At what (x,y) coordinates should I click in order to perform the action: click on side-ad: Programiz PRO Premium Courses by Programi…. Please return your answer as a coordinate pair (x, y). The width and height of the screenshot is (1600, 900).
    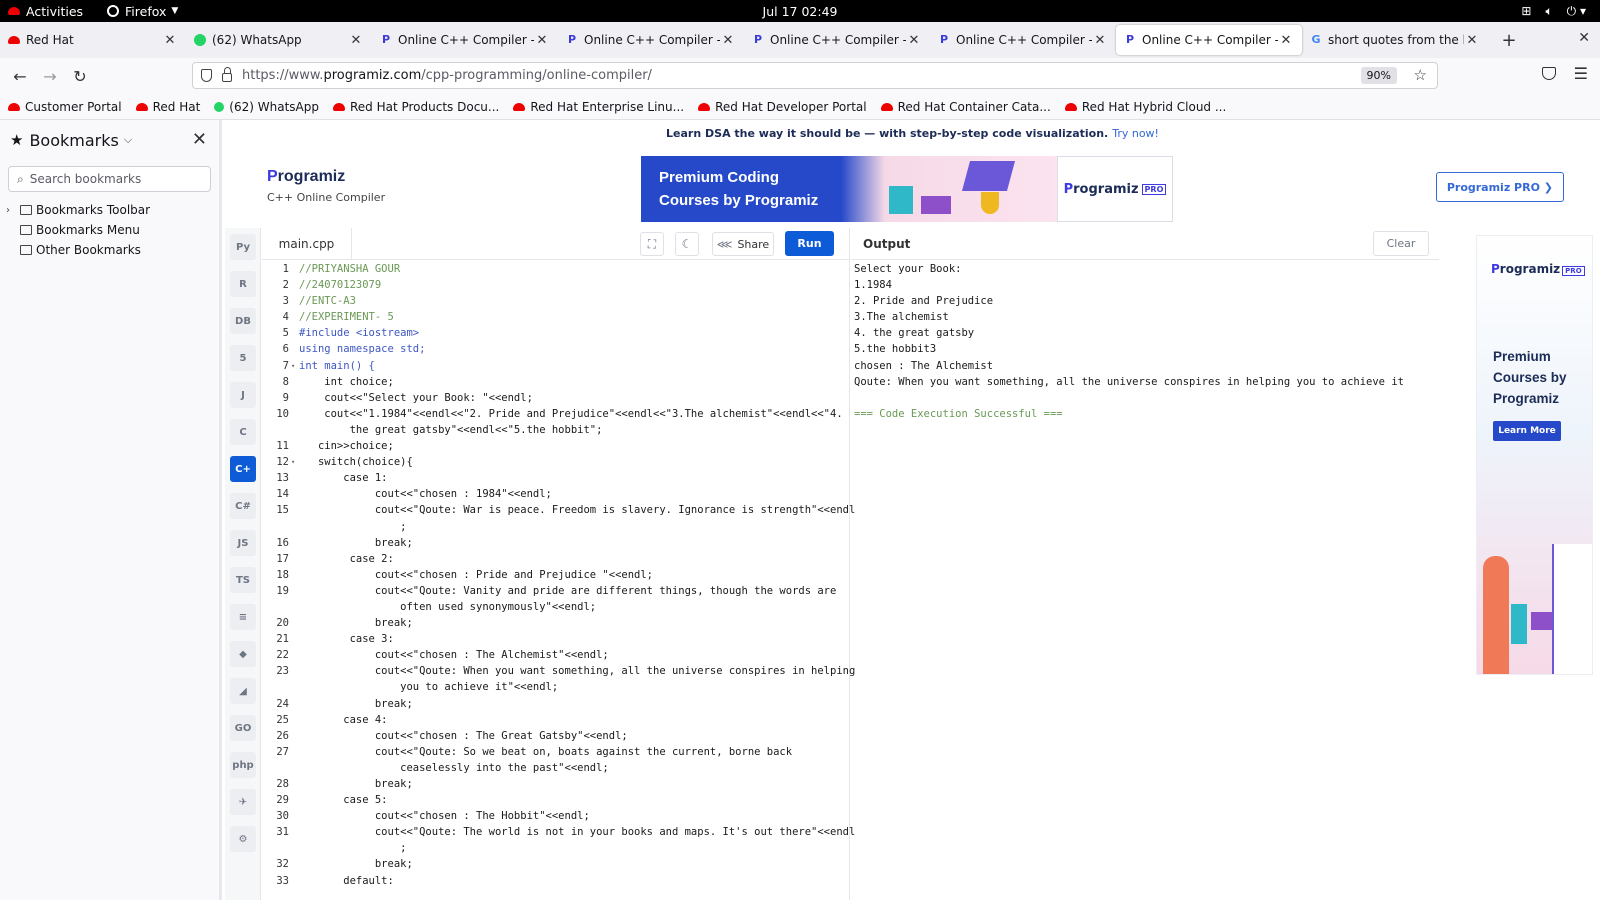
    Looking at the image, I should click on (1534, 455).